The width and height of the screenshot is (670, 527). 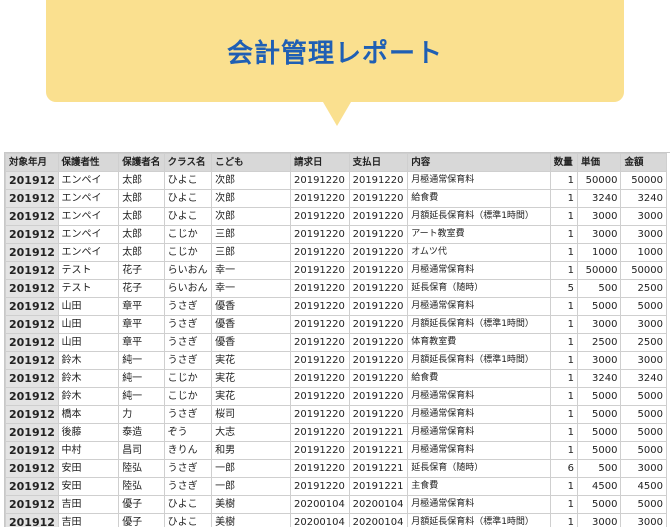 I want to click on cell-guardian-surname: 橋本, so click(x=88, y=415).